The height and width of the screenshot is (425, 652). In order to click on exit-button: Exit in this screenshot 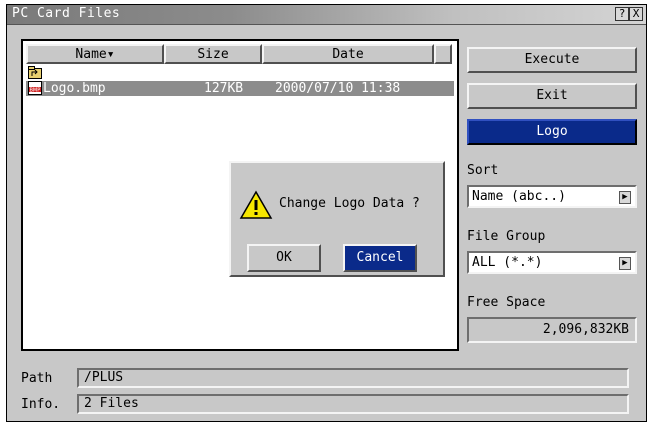, I will do `click(552, 96)`.